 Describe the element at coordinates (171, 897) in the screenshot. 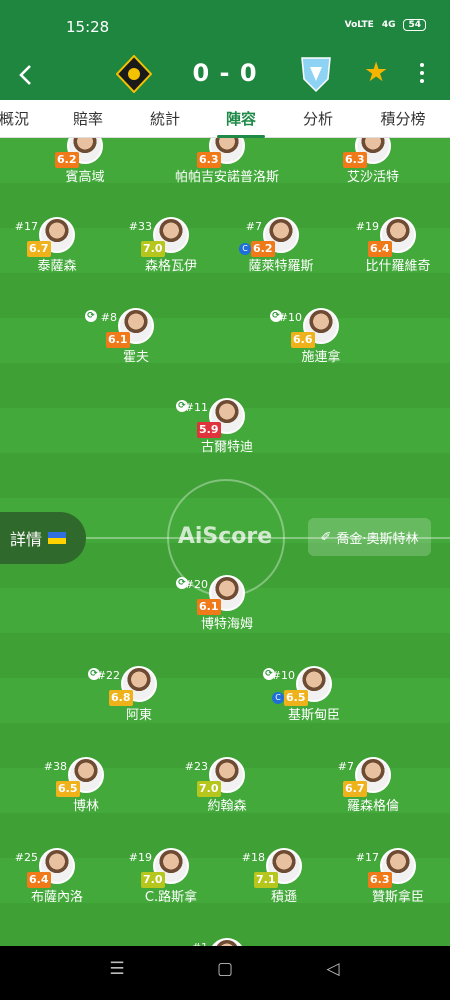

I see `player-name: C.路斯拿` at that location.